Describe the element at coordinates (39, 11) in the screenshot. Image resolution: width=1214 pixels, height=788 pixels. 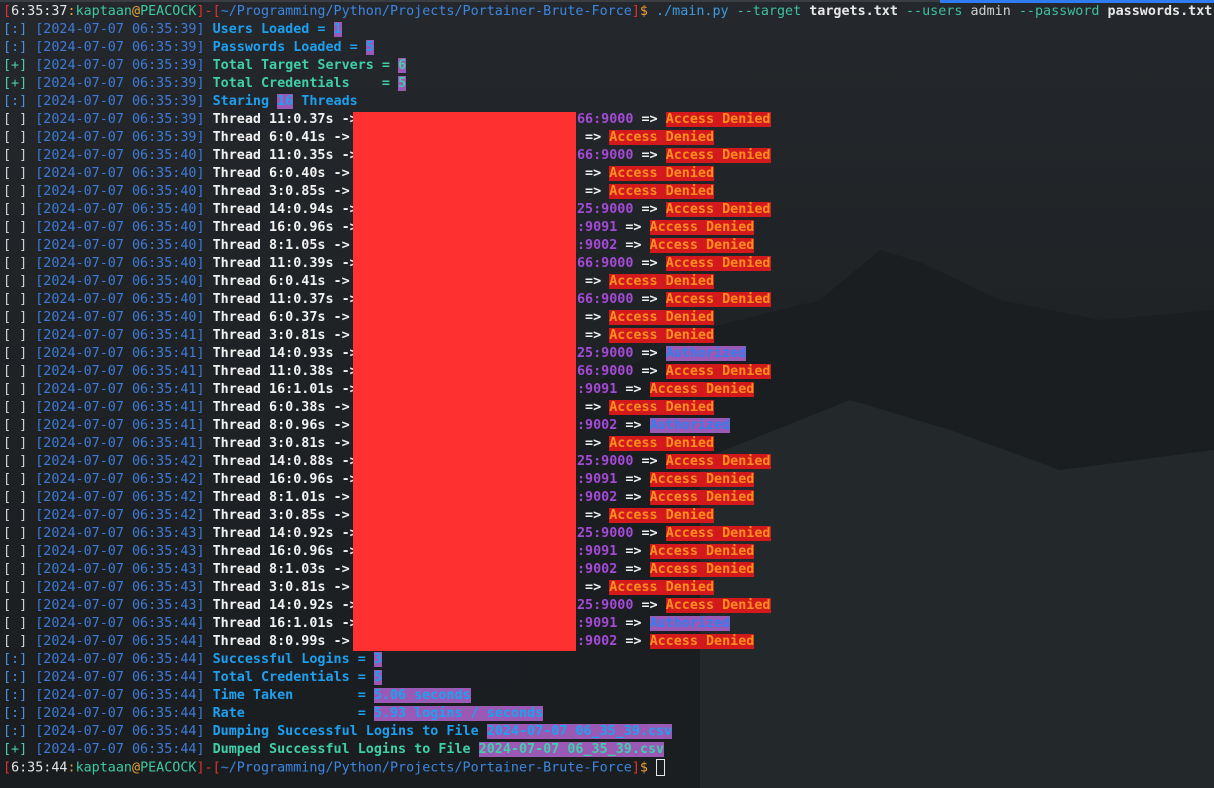
I see `prompt-time: 6:35:37` at that location.